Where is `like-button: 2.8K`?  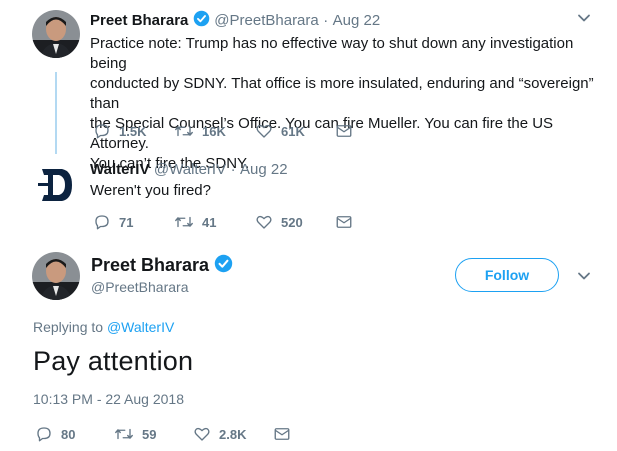
like-button: 2.8K is located at coordinates (233, 434).